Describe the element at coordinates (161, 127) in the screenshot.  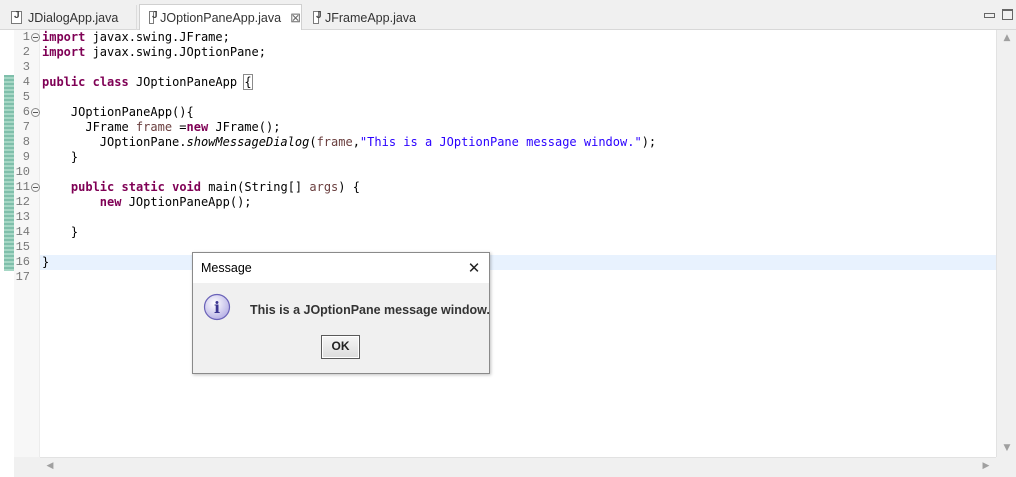
I see `code-line-7: JFrame frame =new JFrame();` at that location.